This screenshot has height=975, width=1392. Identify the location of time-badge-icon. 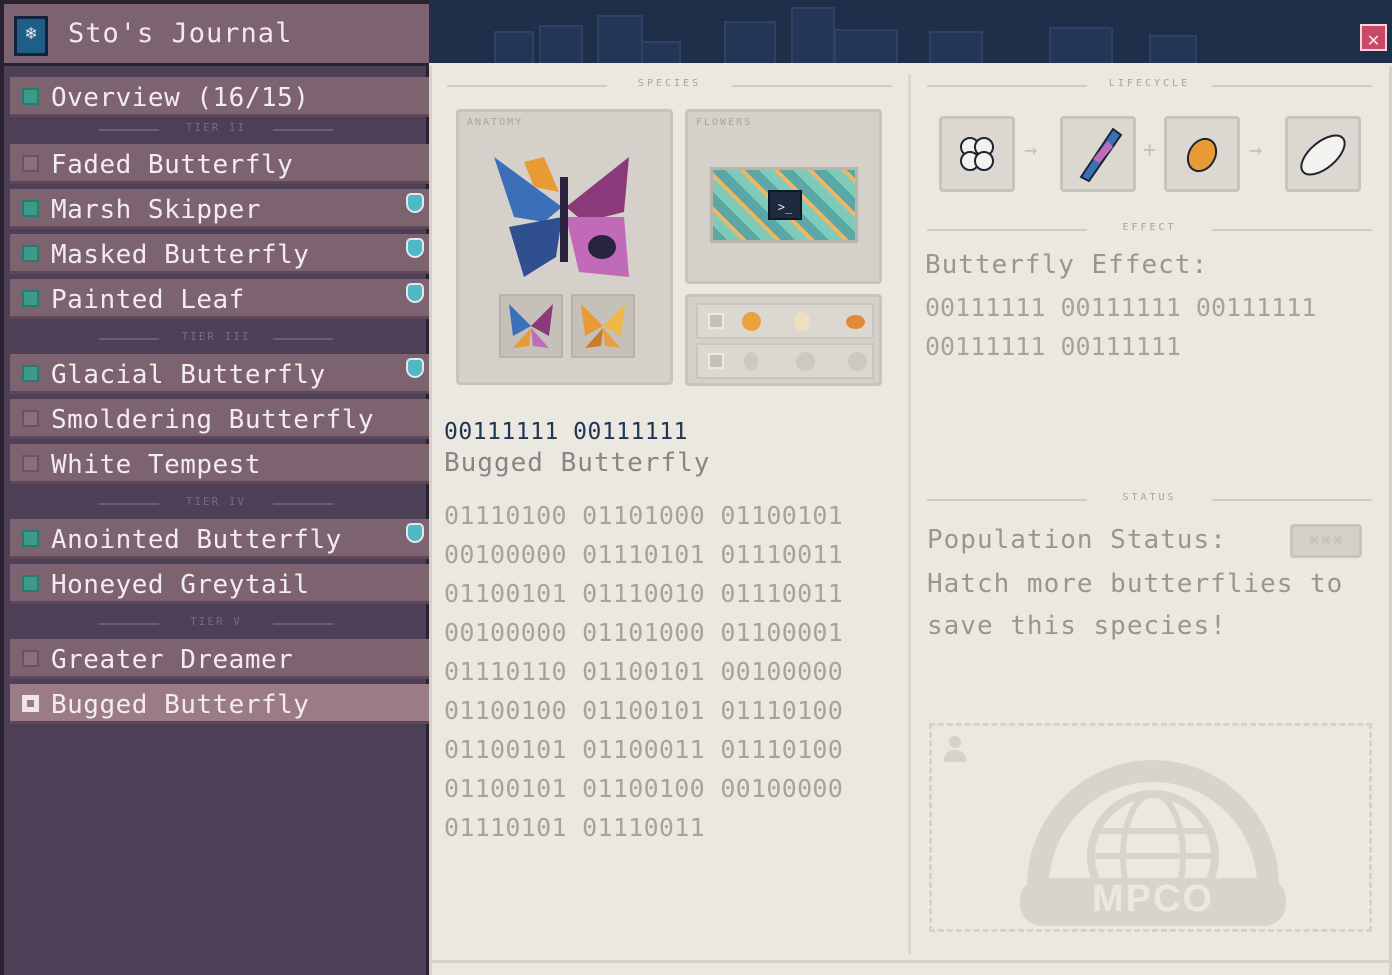
(716, 321).